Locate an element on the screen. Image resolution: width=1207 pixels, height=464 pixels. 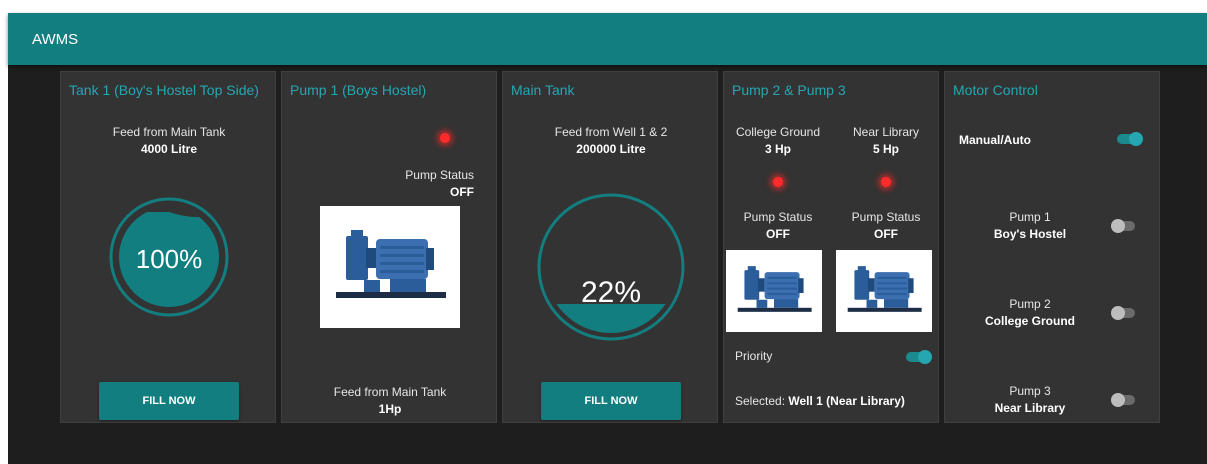
pump1-power: 1Hp is located at coordinates (390, 409).